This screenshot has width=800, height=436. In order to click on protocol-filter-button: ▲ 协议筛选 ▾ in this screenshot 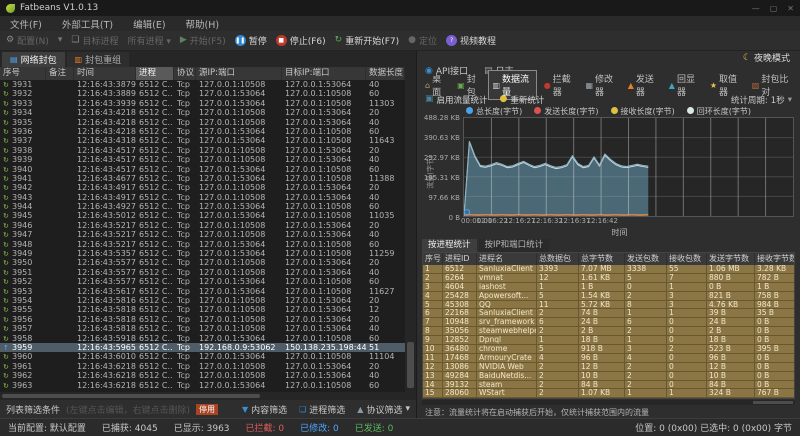, I will do `click(383, 409)`.